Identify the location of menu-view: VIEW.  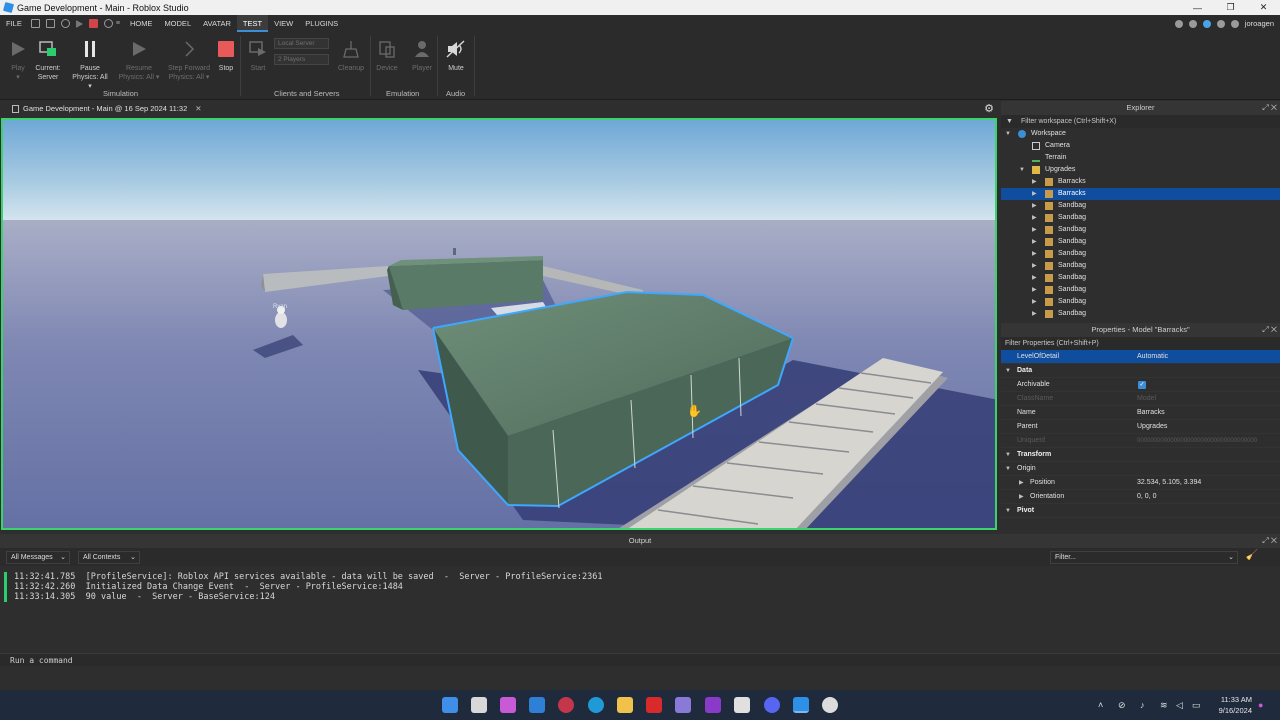
(283, 23).